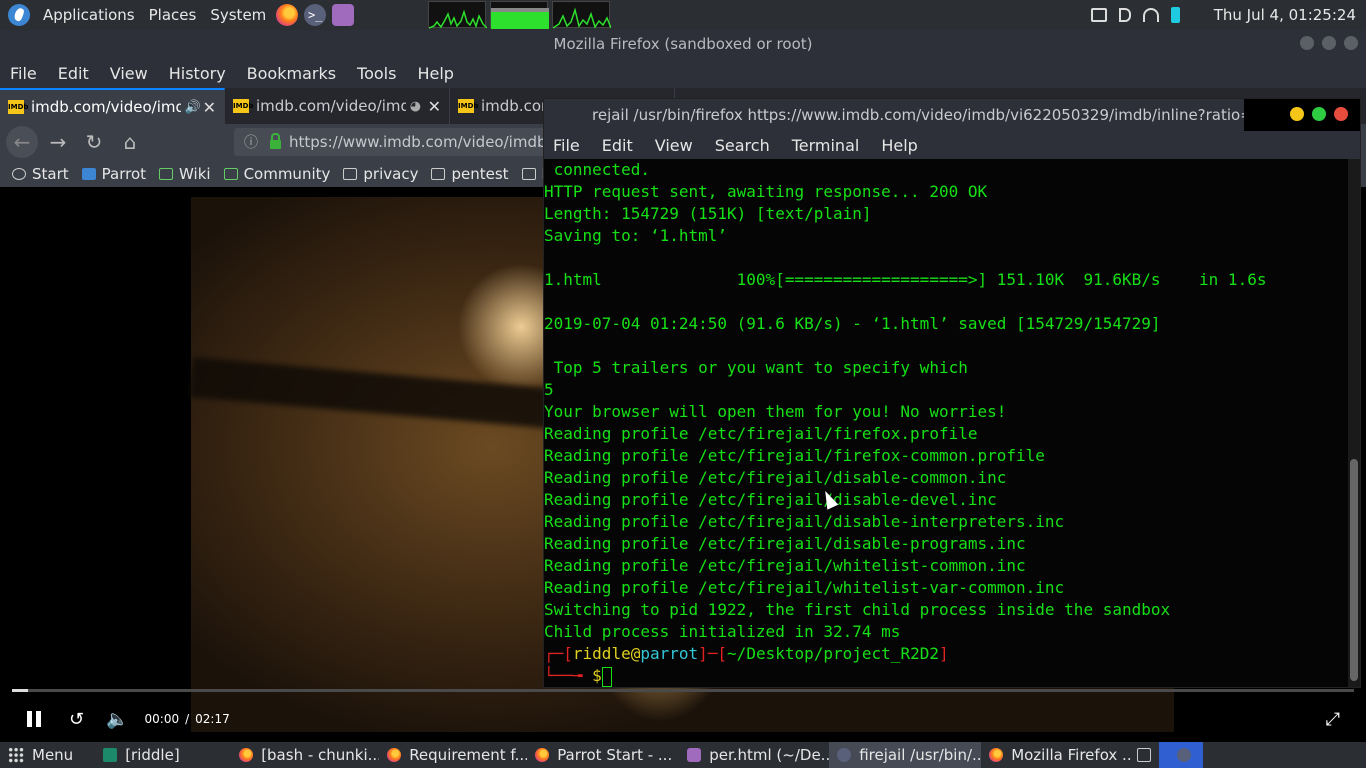 This screenshot has height=768, width=1366. What do you see at coordinates (1307, 43) in the screenshot?
I see `minimize-button` at bounding box center [1307, 43].